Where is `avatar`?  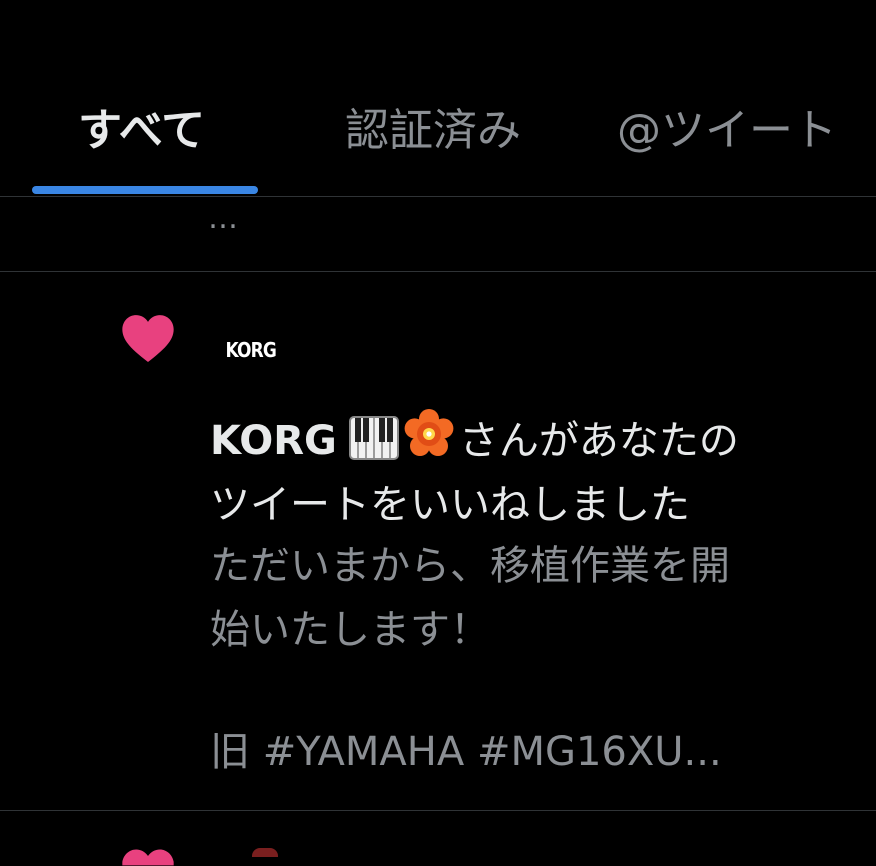
avatar is located at coordinates (265, 852).